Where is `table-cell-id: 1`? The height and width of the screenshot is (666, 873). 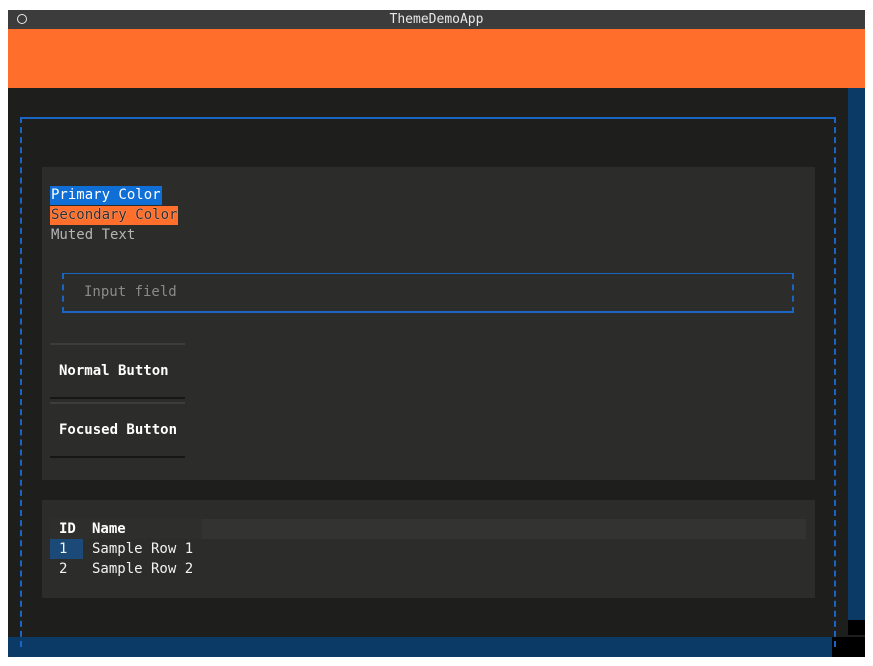 table-cell-id: 1 is located at coordinates (63, 549).